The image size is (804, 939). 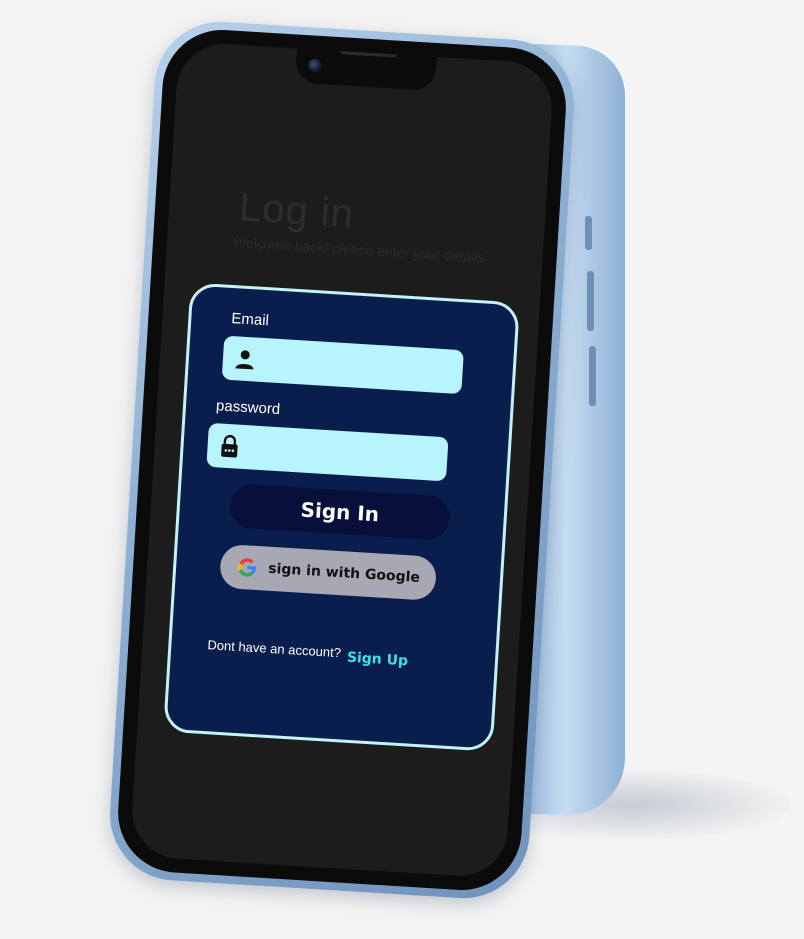 What do you see at coordinates (248, 408) in the screenshot?
I see `password-label: password` at bounding box center [248, 408].